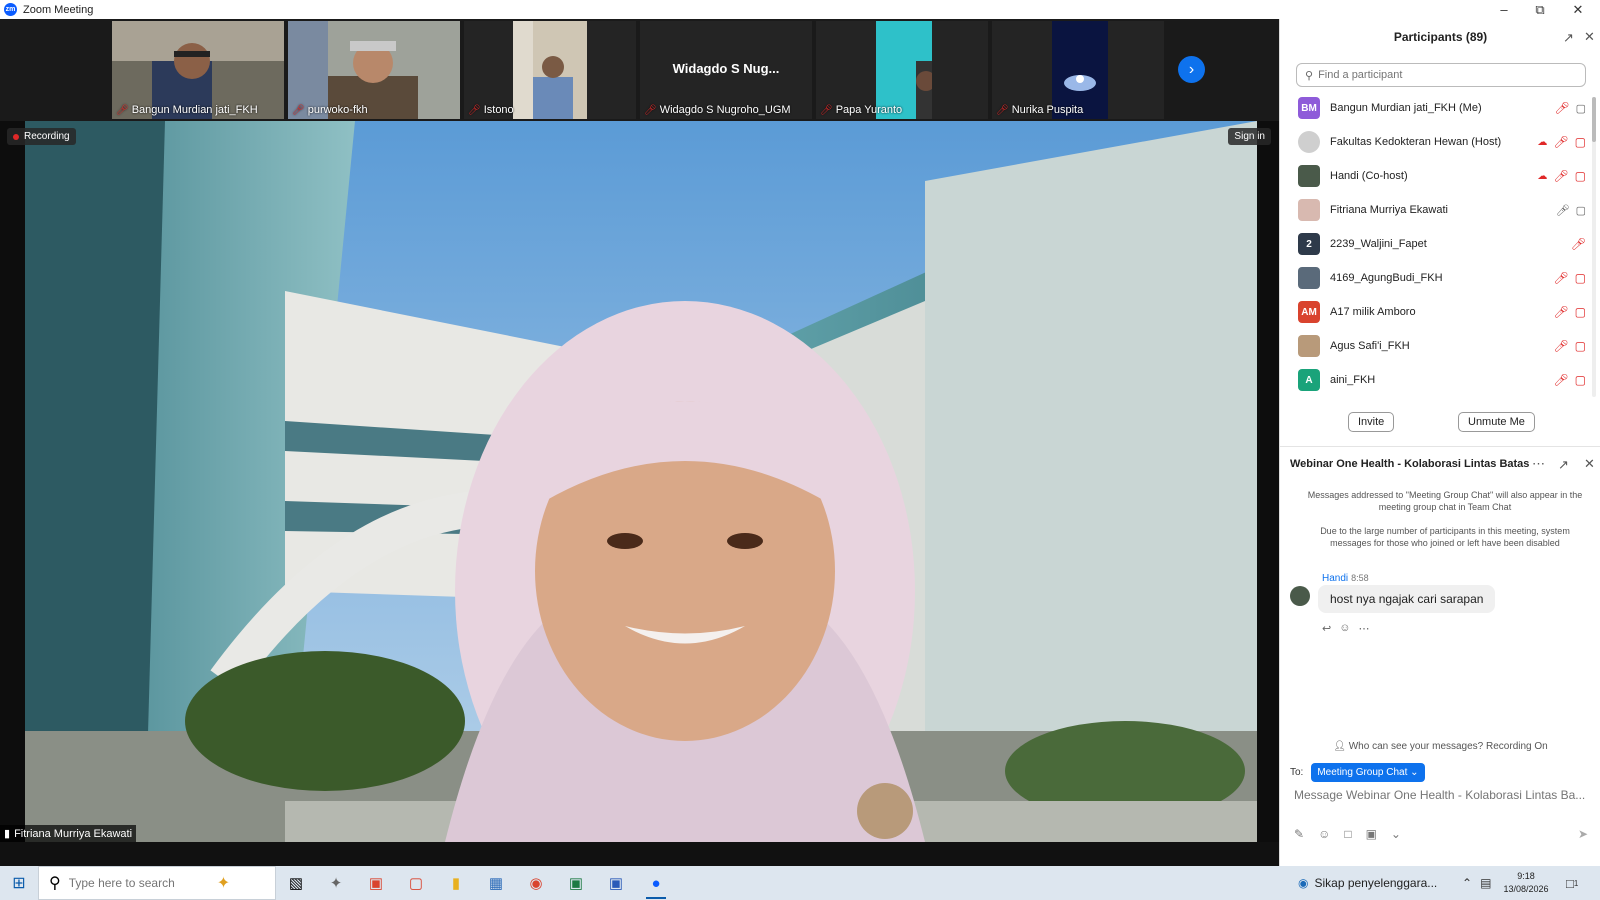 The height and width of the screenshot is (900, 1600). I want to click on participants-header: Participants (89), so click(1440, 37).